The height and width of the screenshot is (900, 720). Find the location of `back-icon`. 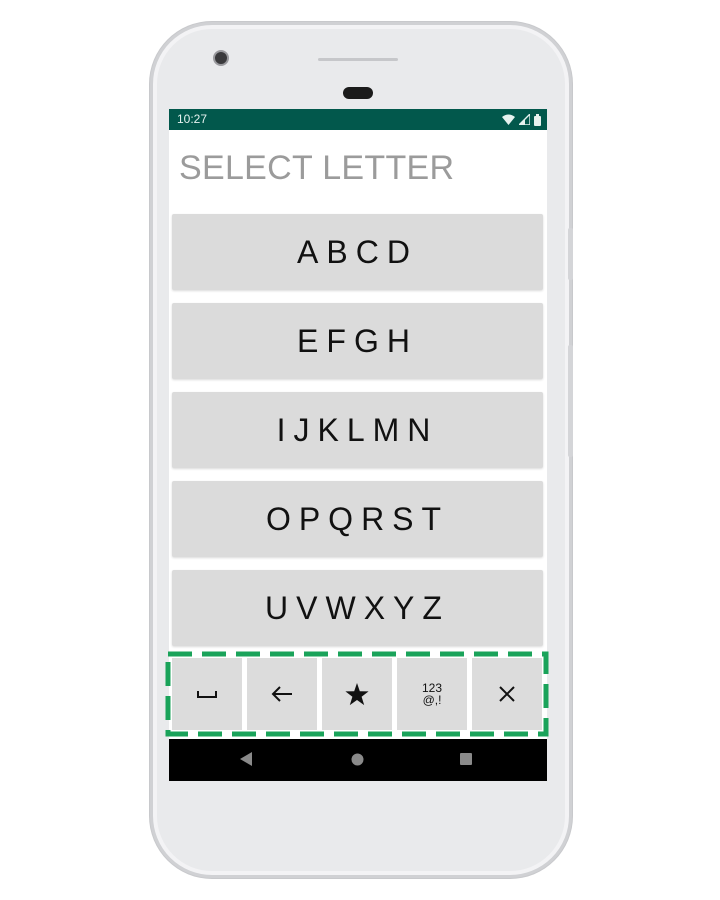

back-icon is located at coordinates (246, 759).